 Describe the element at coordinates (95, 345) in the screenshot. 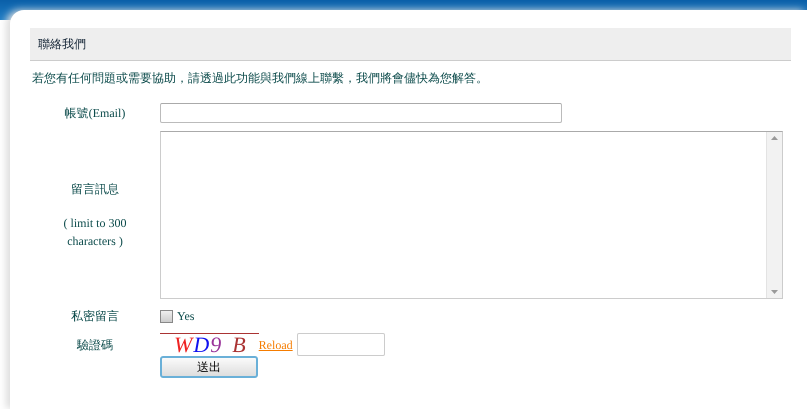

I see `field-label: 驗證碼` at that location.